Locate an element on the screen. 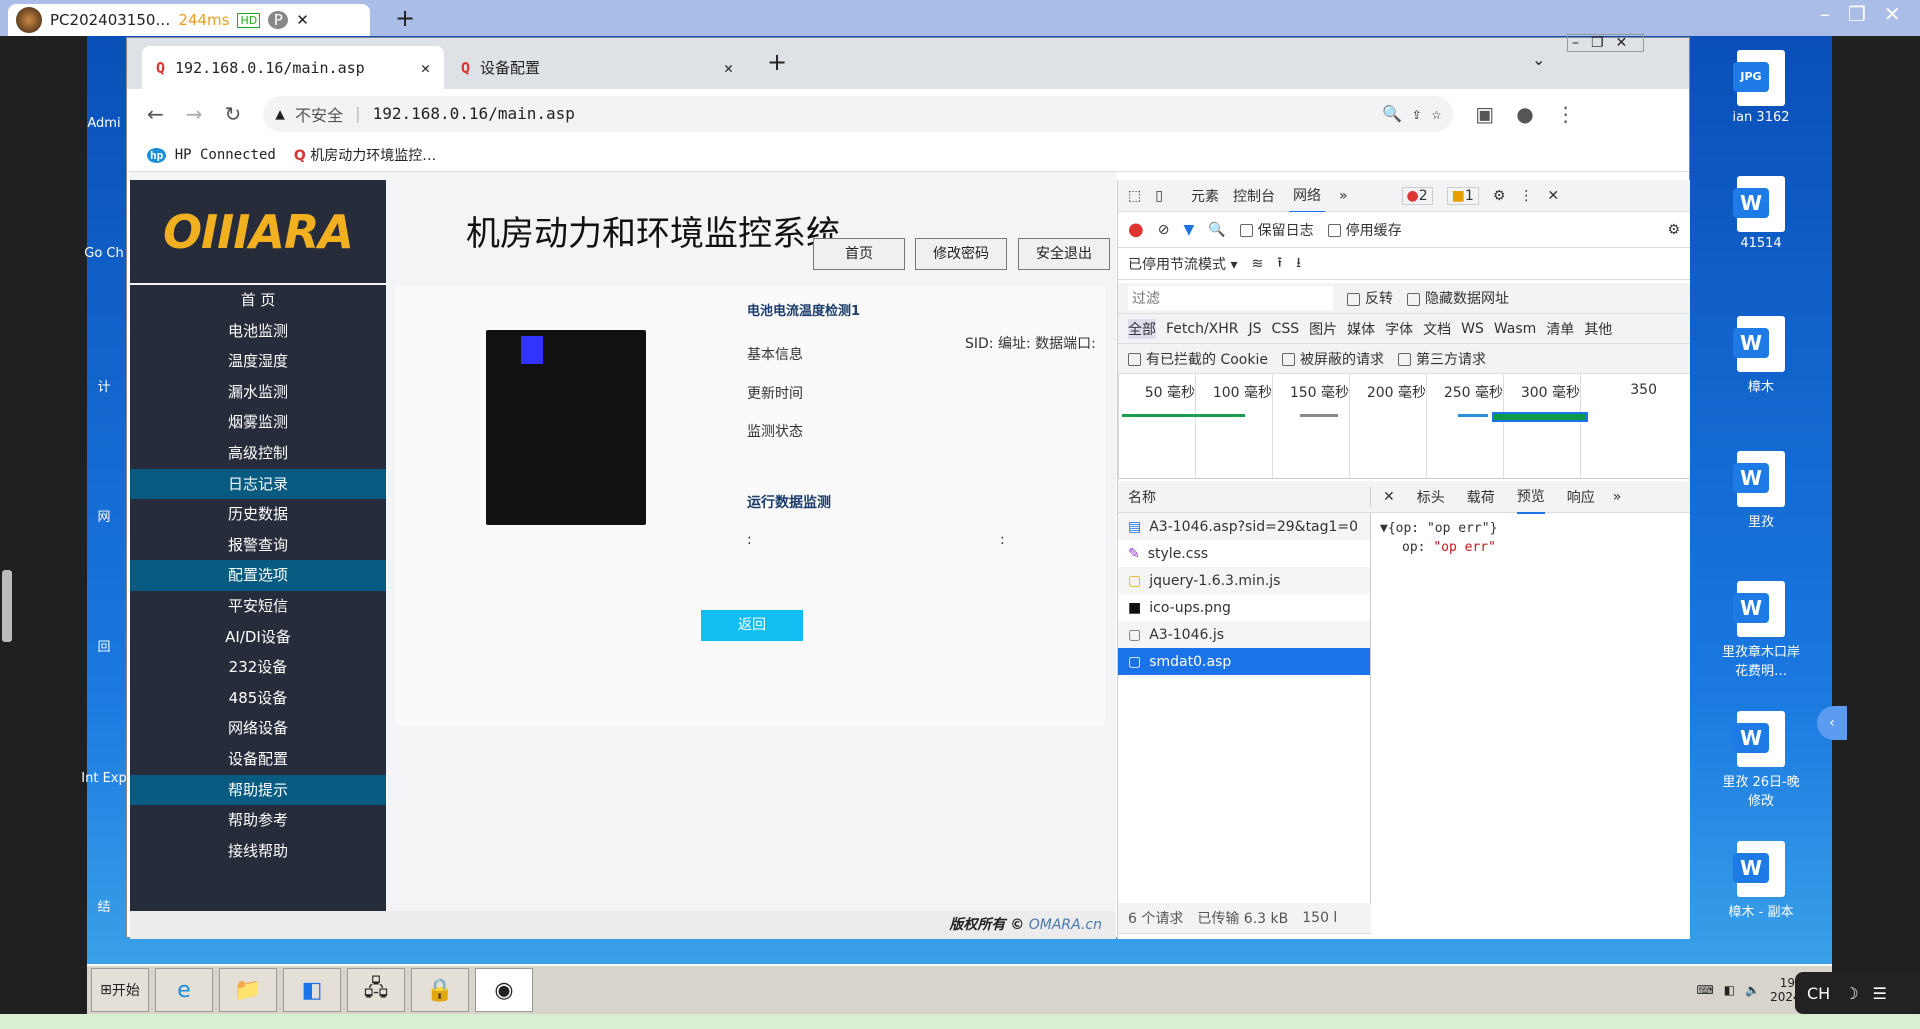  more-icon: ⋮ is located at coordinates (1526, 196).